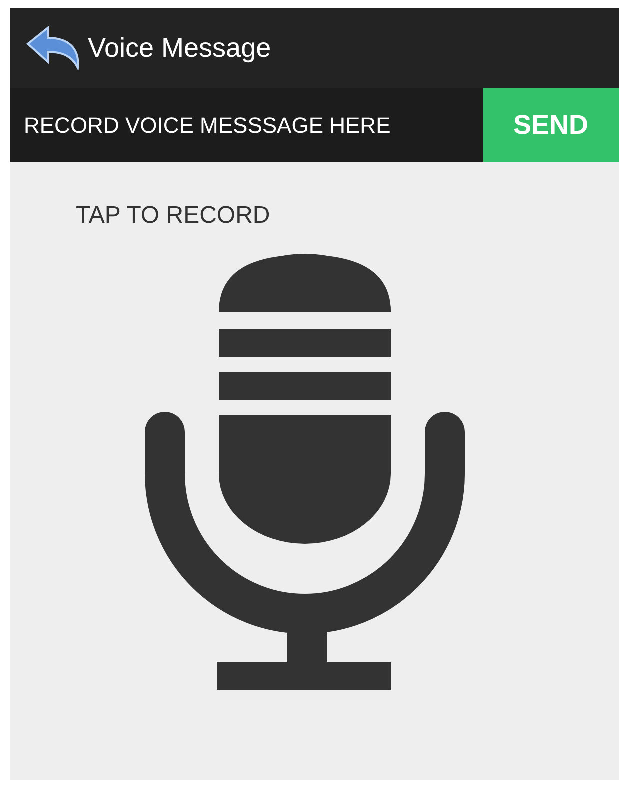 This screenshot has width=619, height=790. Describe the element at coordinates (551, 125) in the screenshot. I see `send-button: SEND` at that location.